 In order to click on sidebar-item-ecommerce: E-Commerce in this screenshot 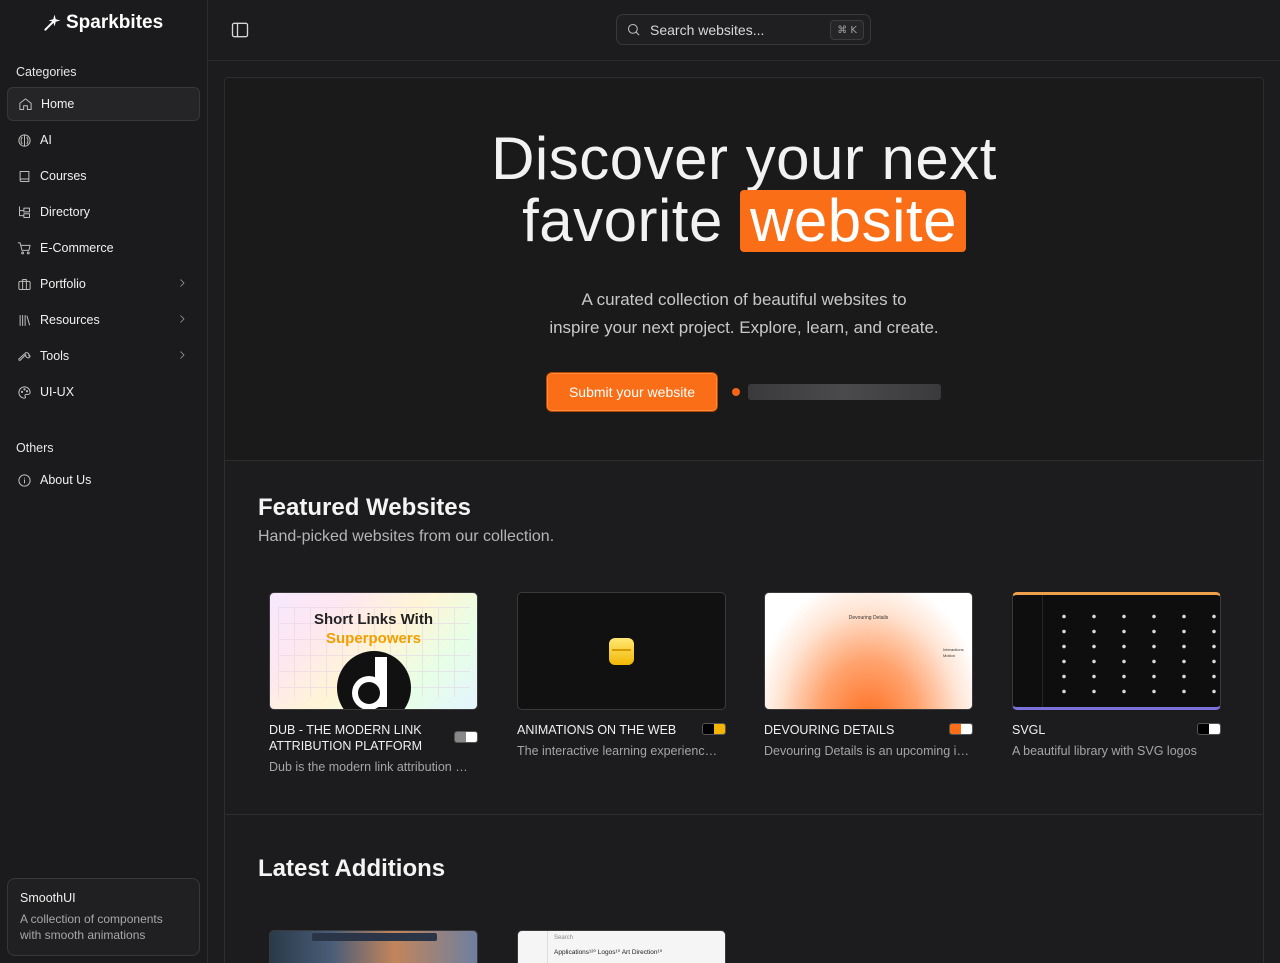, I will do `click(103, 248)`.